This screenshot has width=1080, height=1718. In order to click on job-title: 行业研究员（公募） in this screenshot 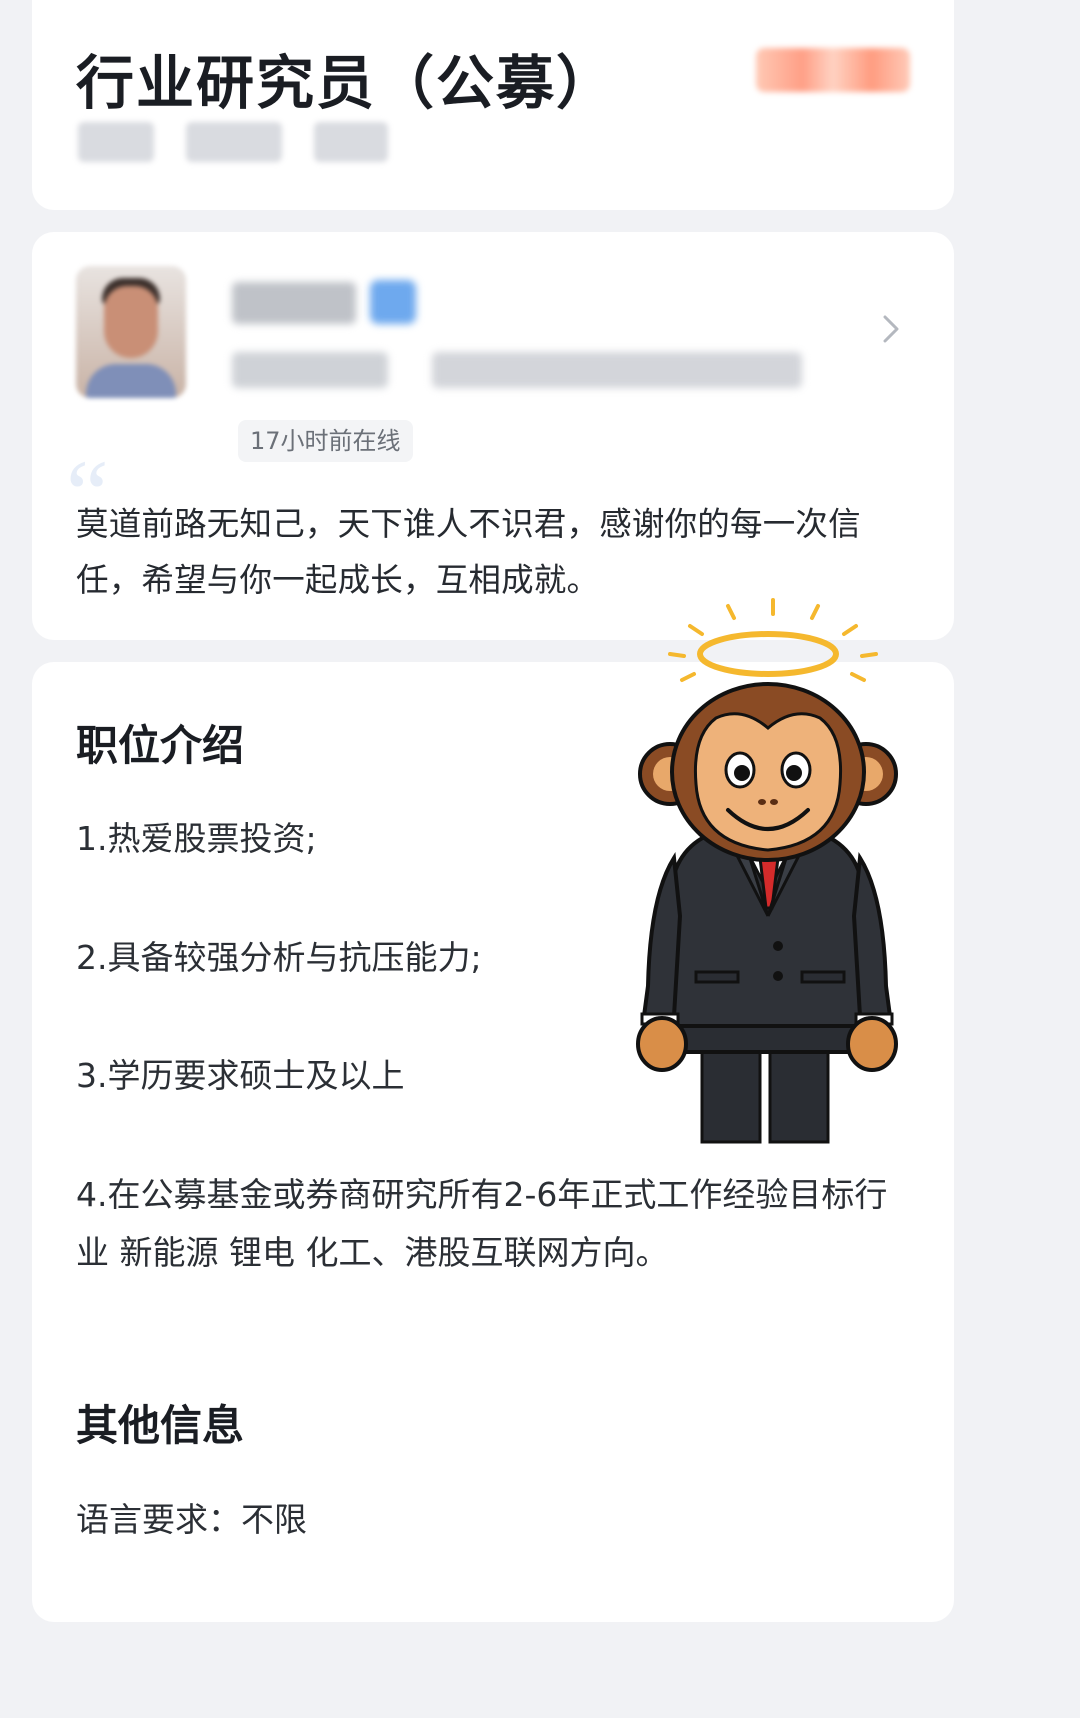, I will do `click(346, 83)`.